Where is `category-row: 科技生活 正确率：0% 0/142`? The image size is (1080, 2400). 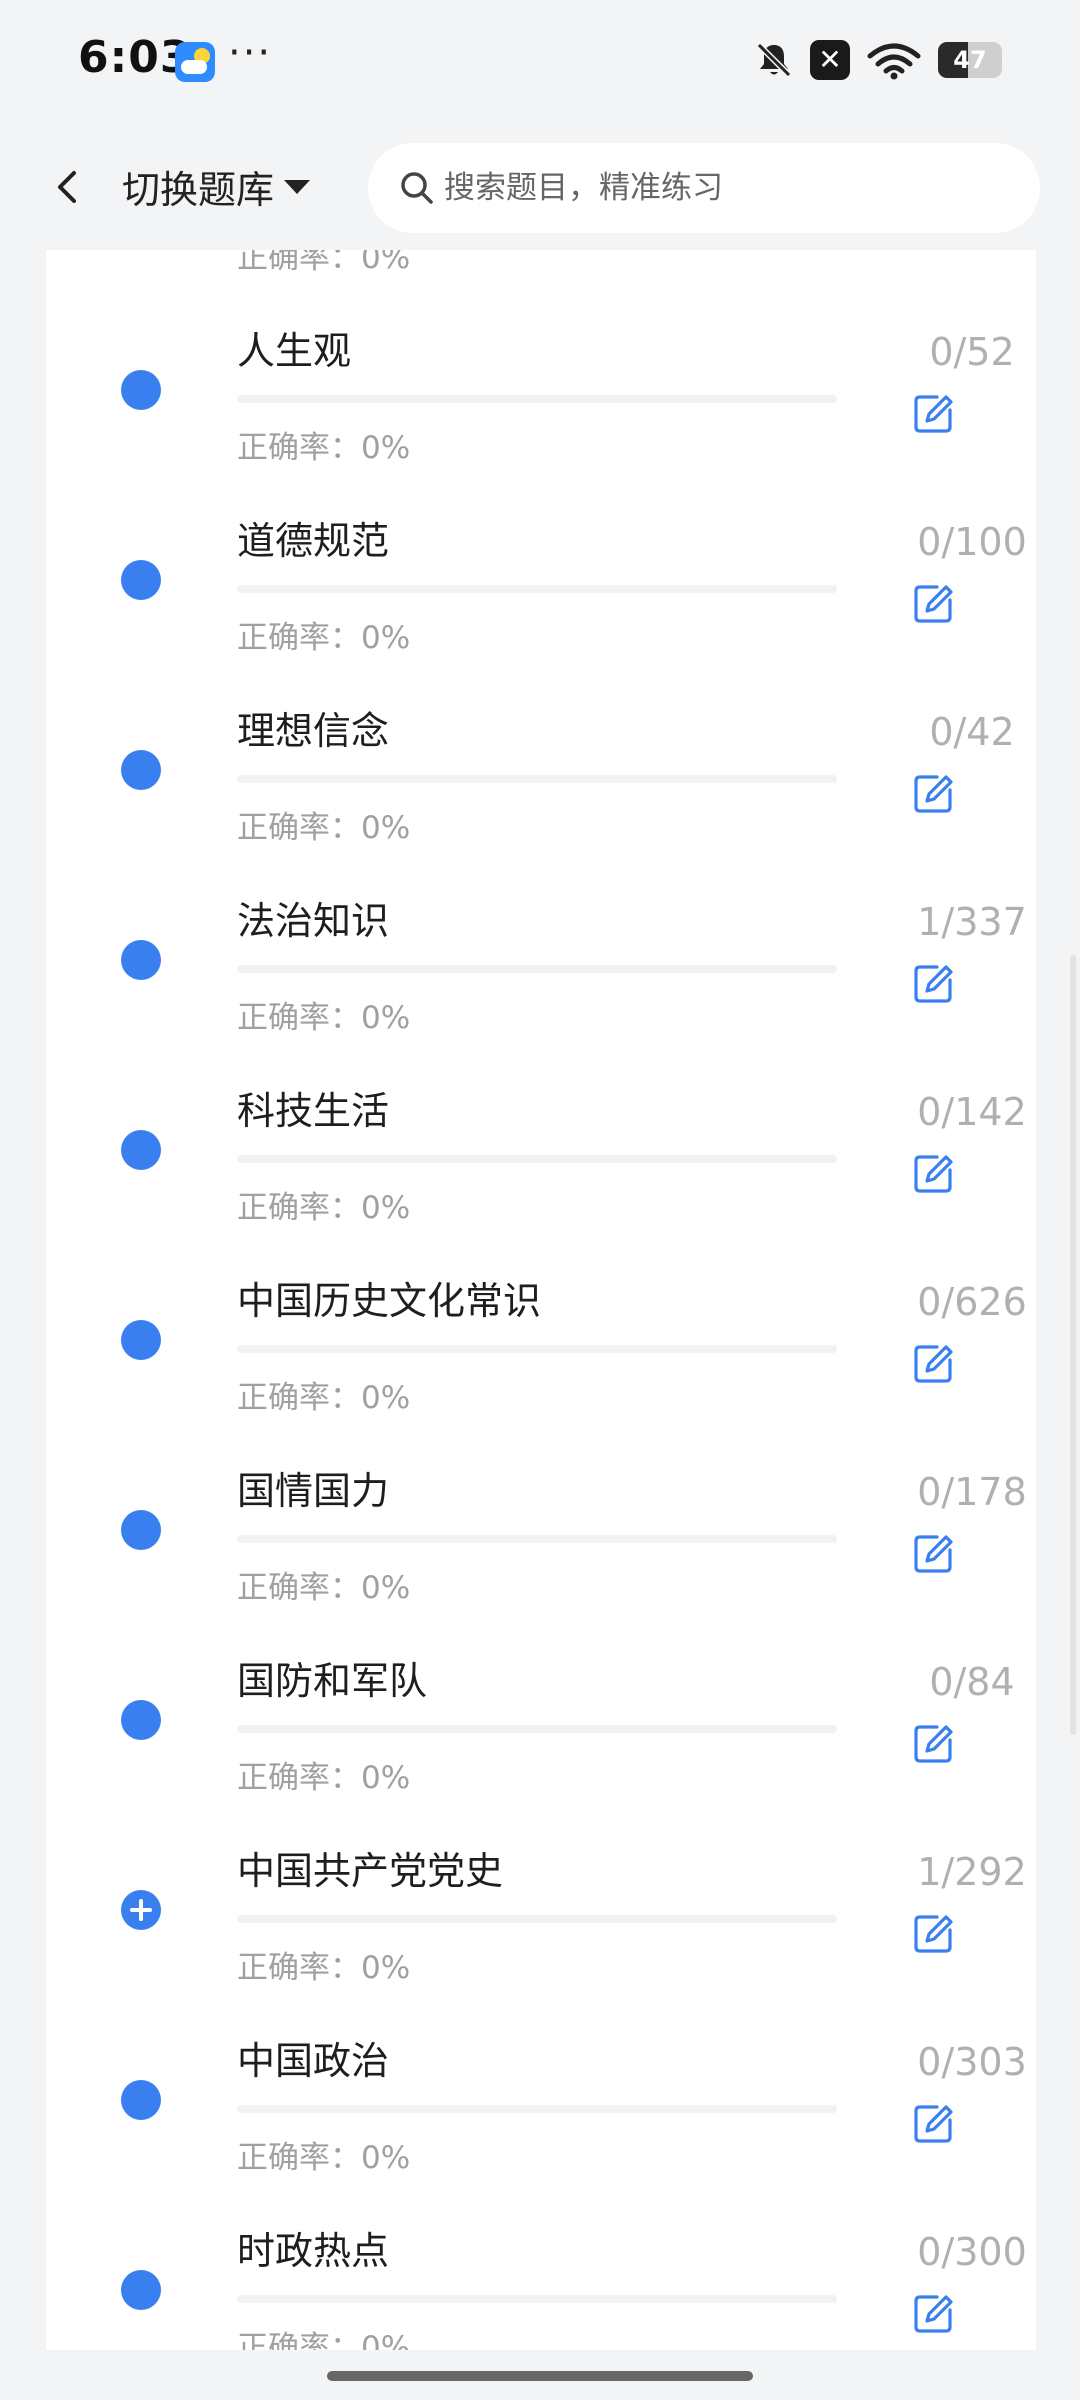
category-row: 科技生活 正确率：0% 0/142 is located at coordinates (541, 1135).